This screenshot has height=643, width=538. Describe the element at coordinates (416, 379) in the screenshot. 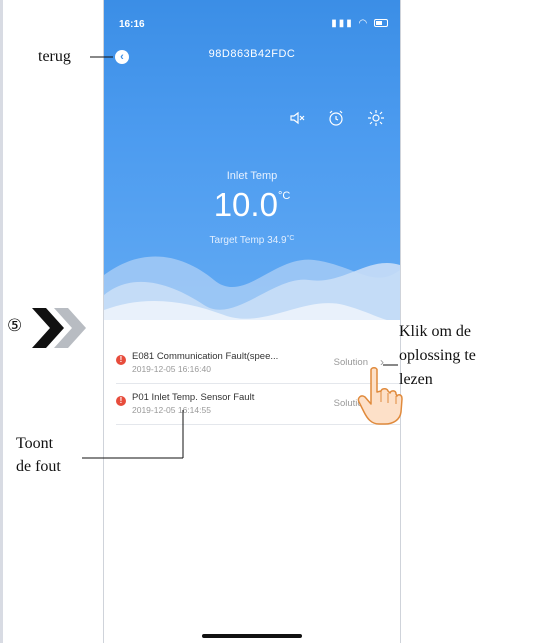

I see `annotation-solution-line3: lezen` at that location.